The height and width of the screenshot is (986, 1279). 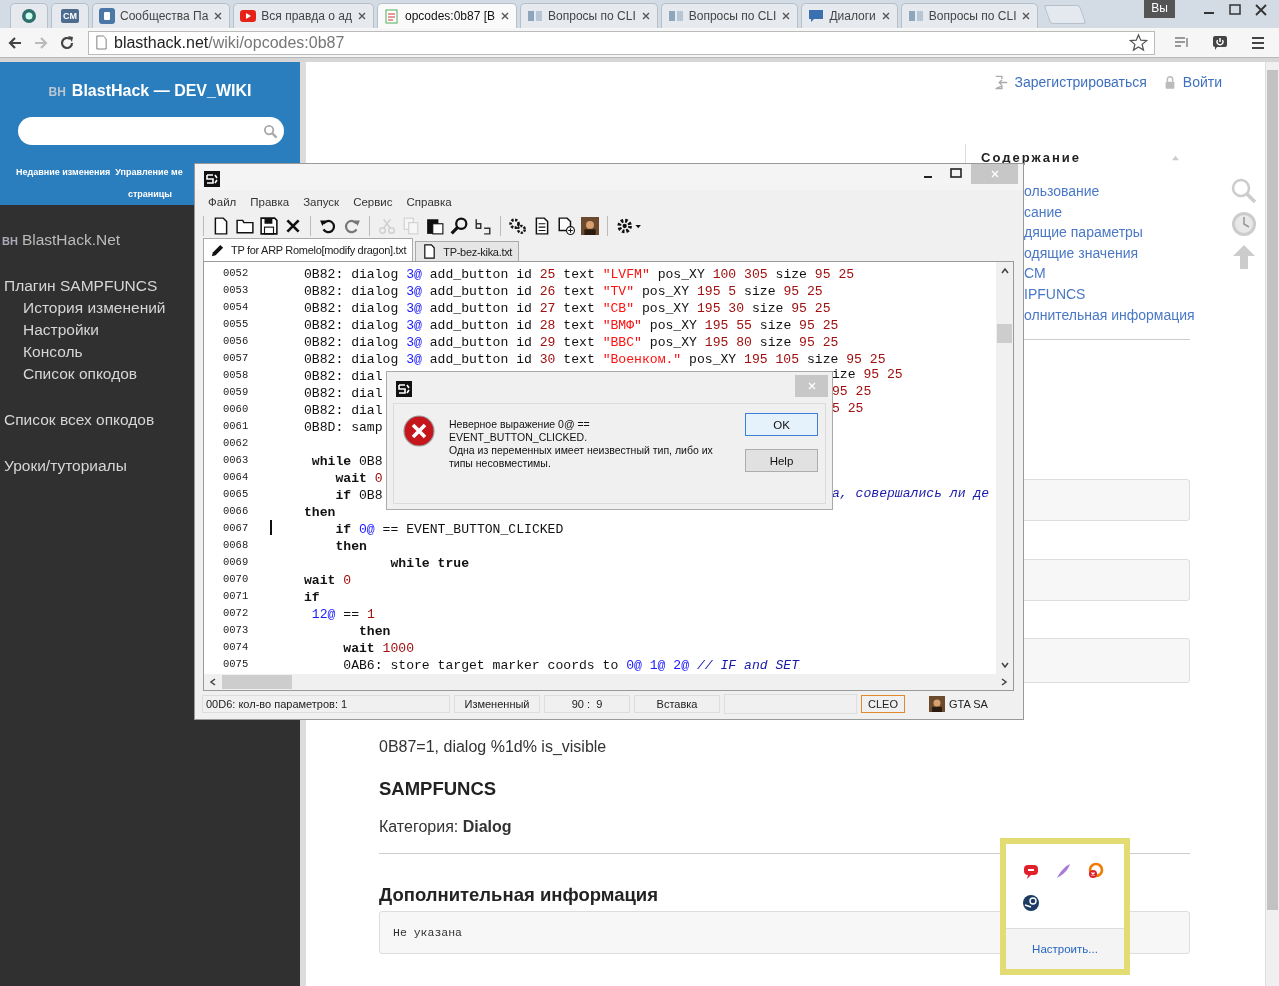 What do you see at coordinates (590, 226) in the screenshot?
I see `picture-icon` at bounding box center [590, 226].